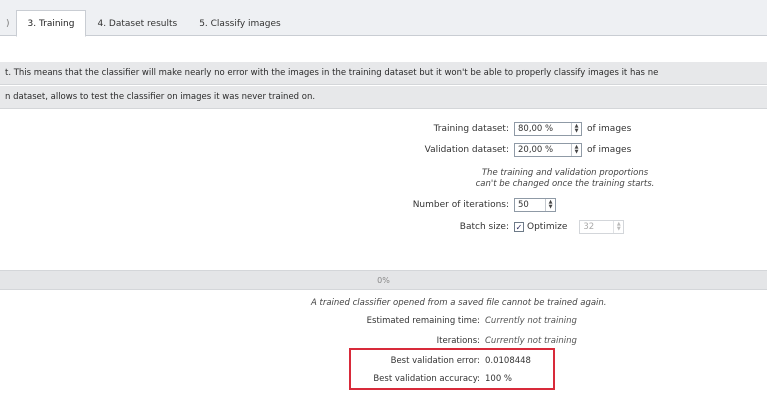 This screenshot has height=398, width=767. I want to click on batch-size-label: Batch size:, so click(484, 227).